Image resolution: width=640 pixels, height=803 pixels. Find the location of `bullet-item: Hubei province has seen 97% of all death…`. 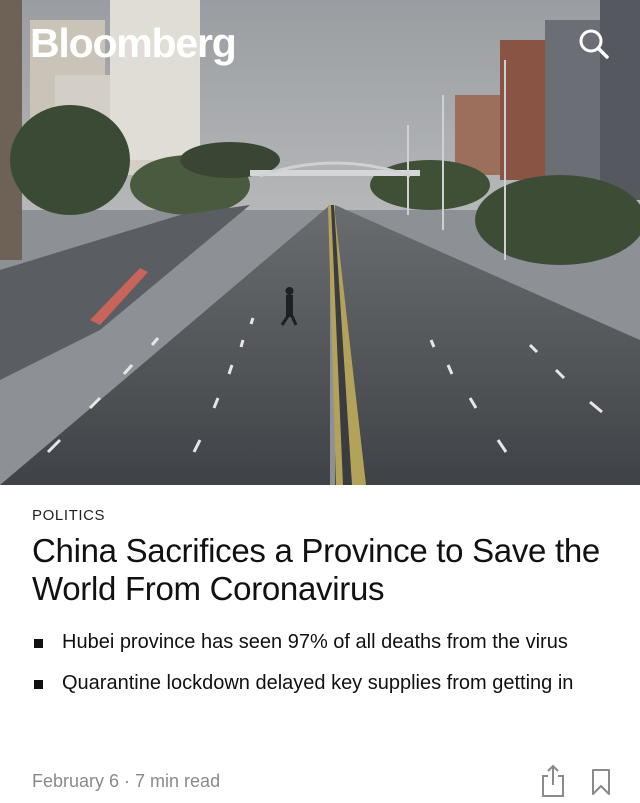

bullet-item: Hubei province has seen 97% of all death… is located at coordinates (320, 642).